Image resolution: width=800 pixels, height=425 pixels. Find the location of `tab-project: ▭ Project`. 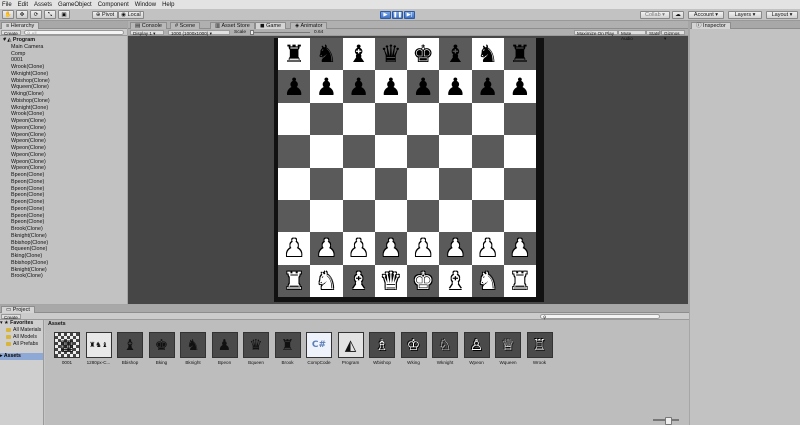

tab-project: ▭ Project is located at coordinates (18, 309).